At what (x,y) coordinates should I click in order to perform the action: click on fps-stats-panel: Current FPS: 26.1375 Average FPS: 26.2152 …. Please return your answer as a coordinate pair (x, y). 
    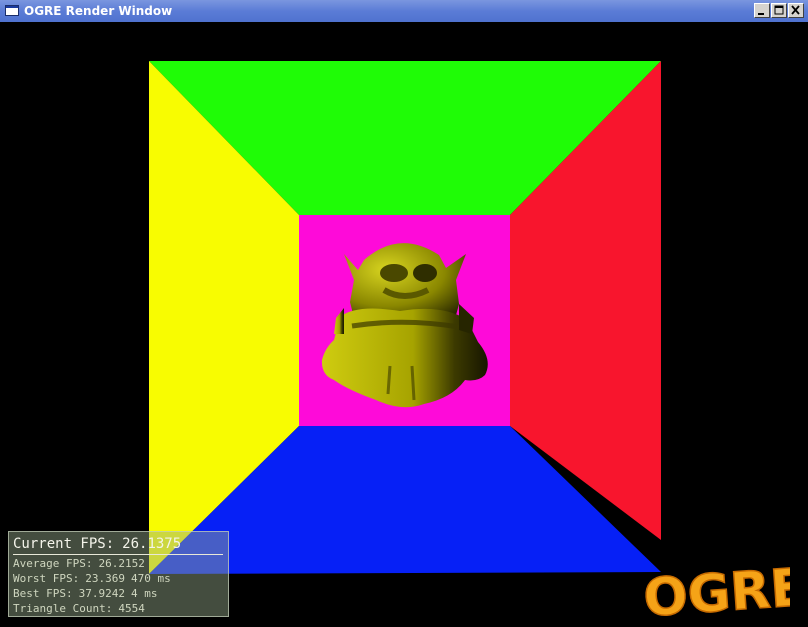
    Looking at the image, I should click on (118, 574).